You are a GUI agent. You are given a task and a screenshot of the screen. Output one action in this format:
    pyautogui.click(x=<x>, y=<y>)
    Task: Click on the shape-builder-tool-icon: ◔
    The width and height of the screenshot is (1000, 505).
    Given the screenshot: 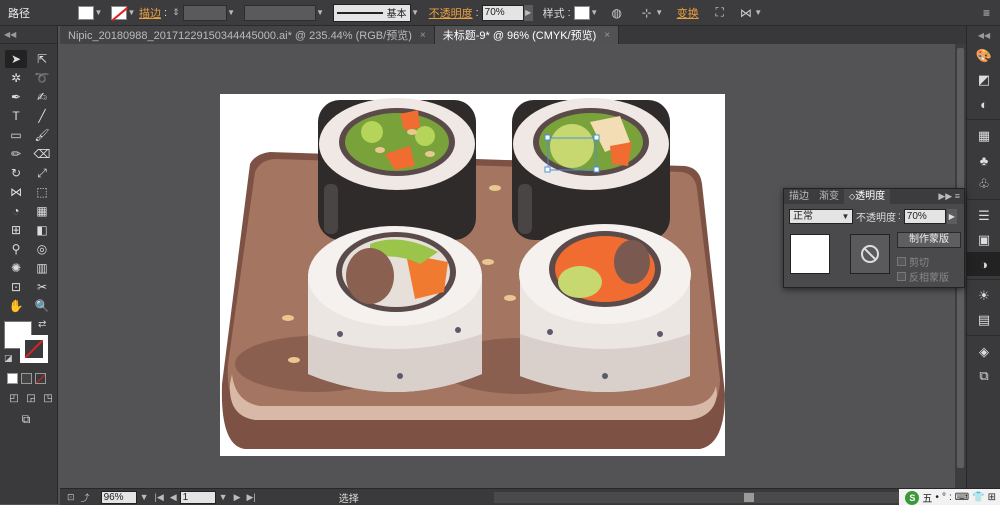 What is the action you would take?
    pyautogui.click(x=16, y=211)
    